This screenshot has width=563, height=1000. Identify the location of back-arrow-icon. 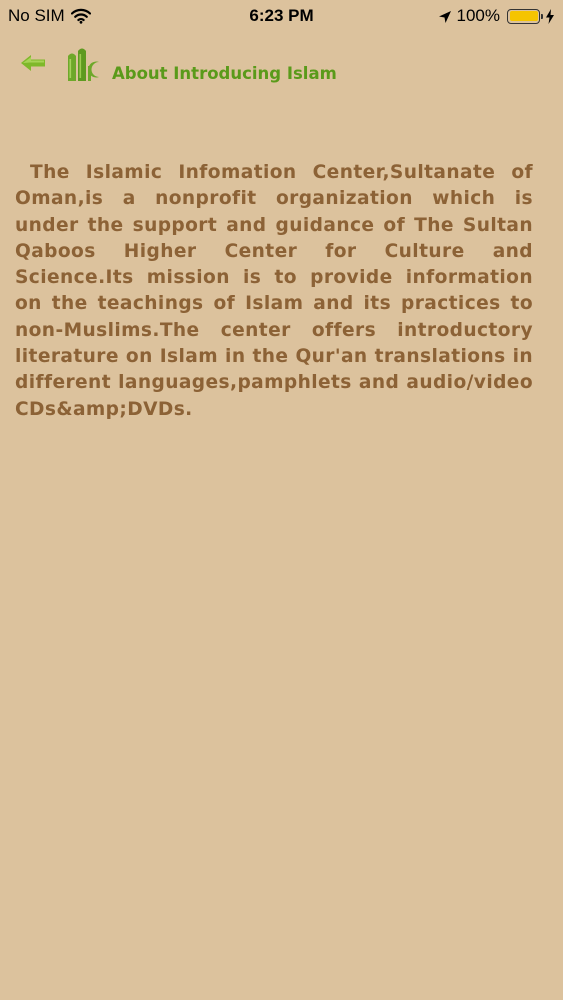
(33, 63).